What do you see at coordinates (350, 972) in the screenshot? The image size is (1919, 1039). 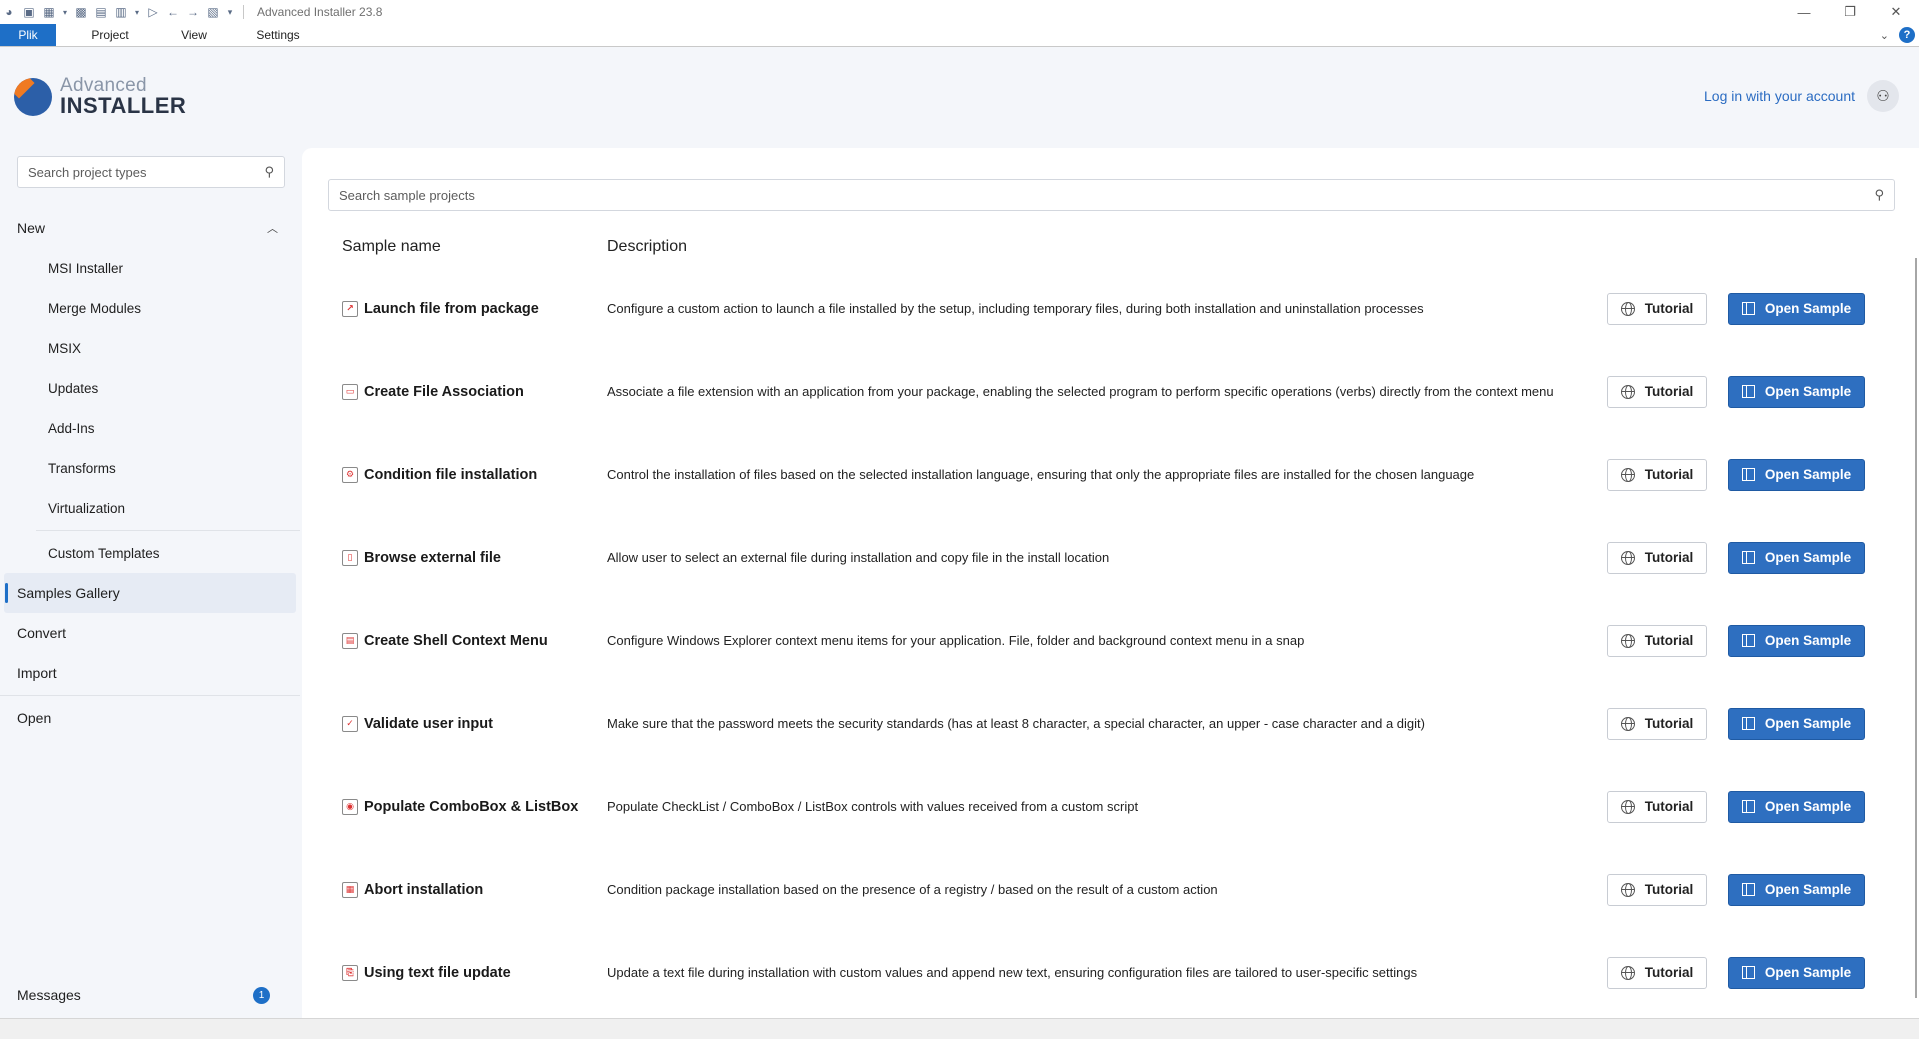 I see `text-update-icon: ⎘` at bounding box center [350, 972].